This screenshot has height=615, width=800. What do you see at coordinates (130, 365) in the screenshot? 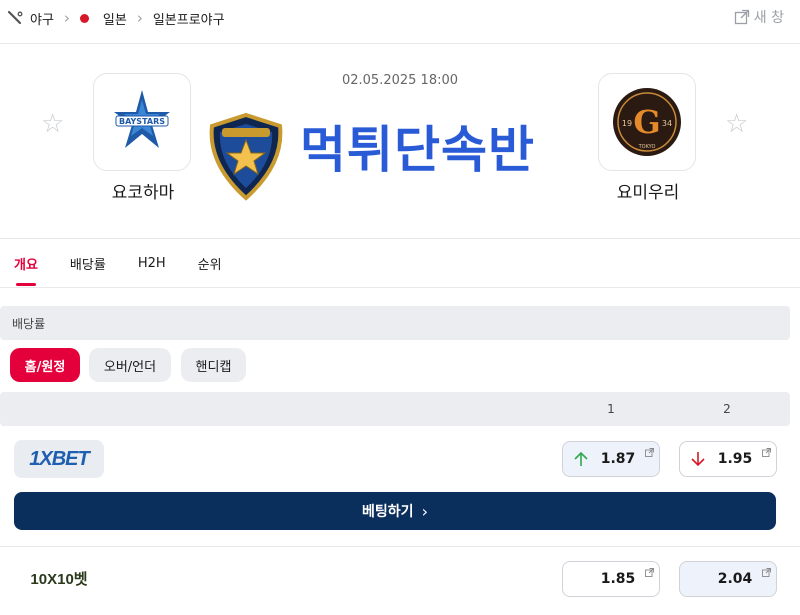
I see `filter-over-under: 오버/언더` at bounding box center [130, 365].